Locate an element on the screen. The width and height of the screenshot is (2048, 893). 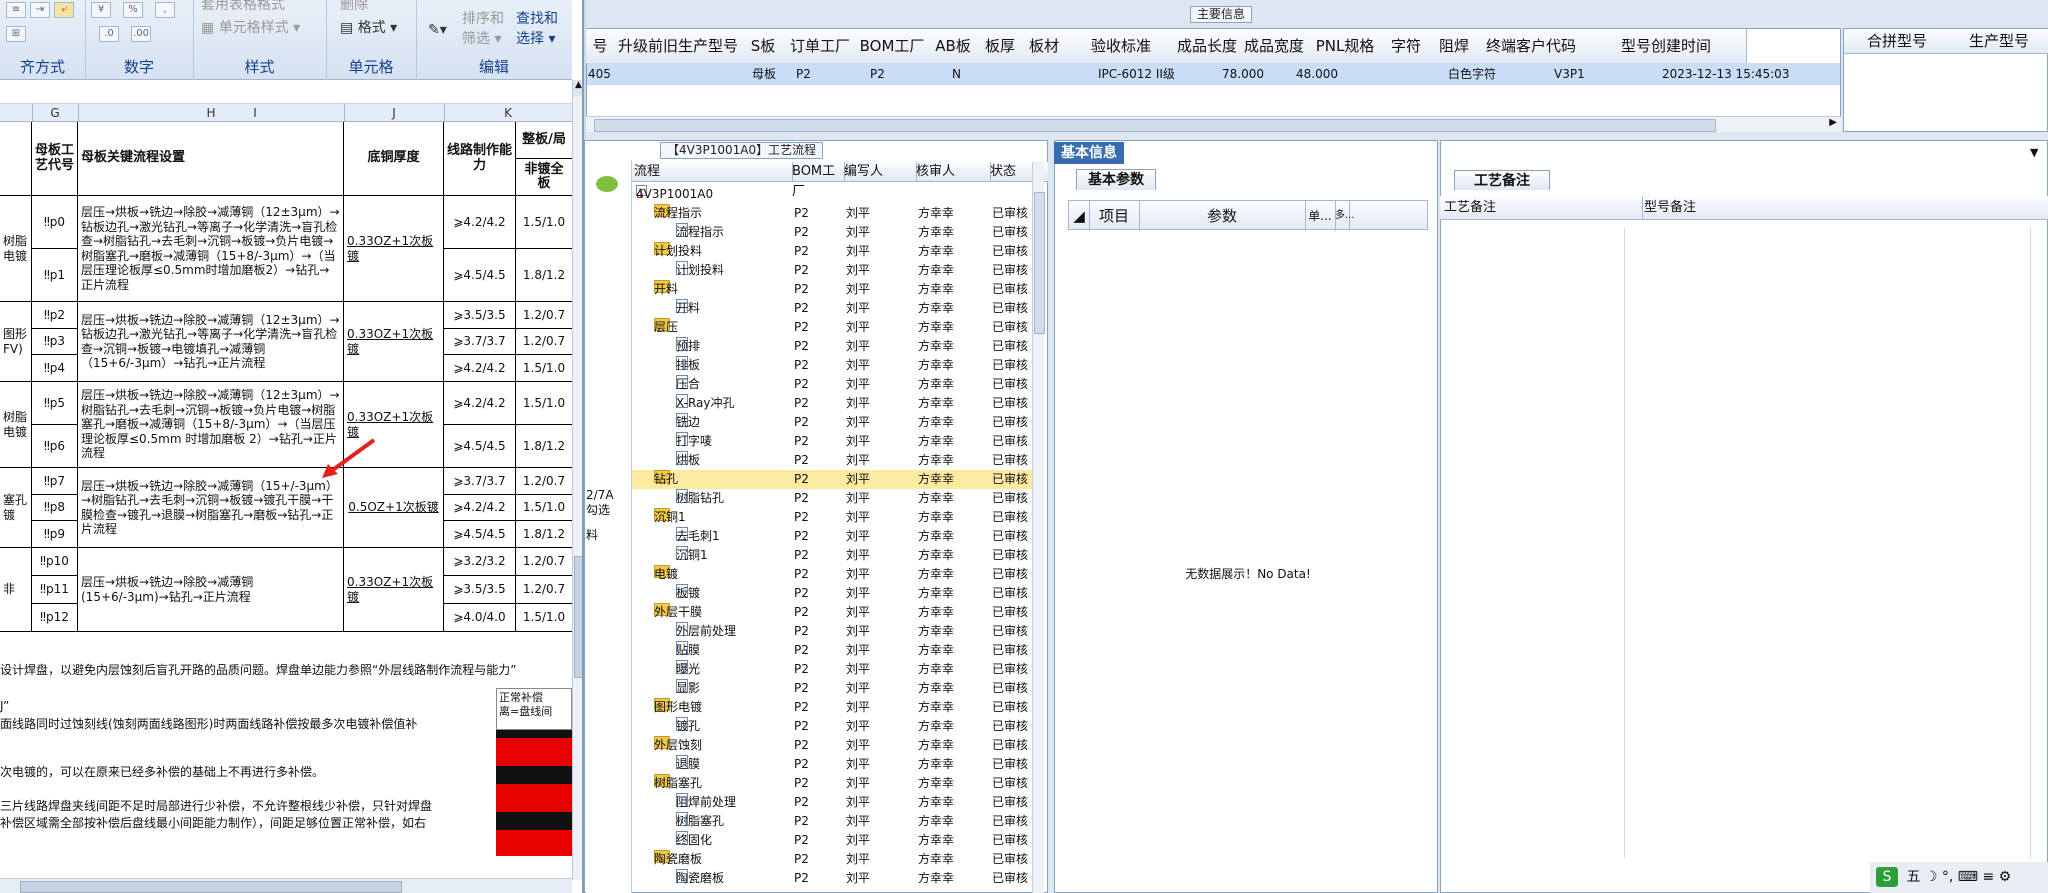
header-copper: 底铜厚度 is located at coordinates (394, 159).